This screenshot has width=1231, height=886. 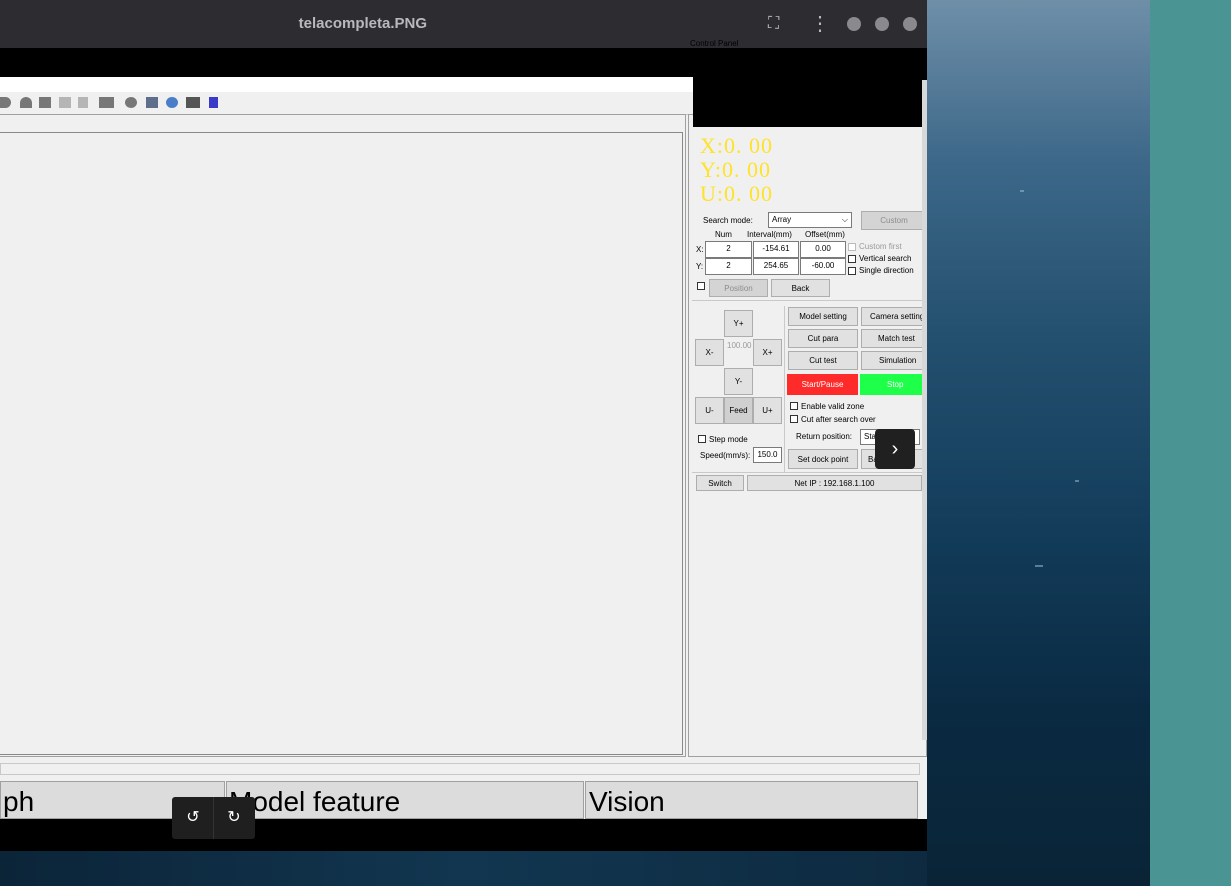 What do you see at coordinates (894, 316) in the screenshot?
I see `camera-setting-button: Camera setting` at bounding box center [894, 316].